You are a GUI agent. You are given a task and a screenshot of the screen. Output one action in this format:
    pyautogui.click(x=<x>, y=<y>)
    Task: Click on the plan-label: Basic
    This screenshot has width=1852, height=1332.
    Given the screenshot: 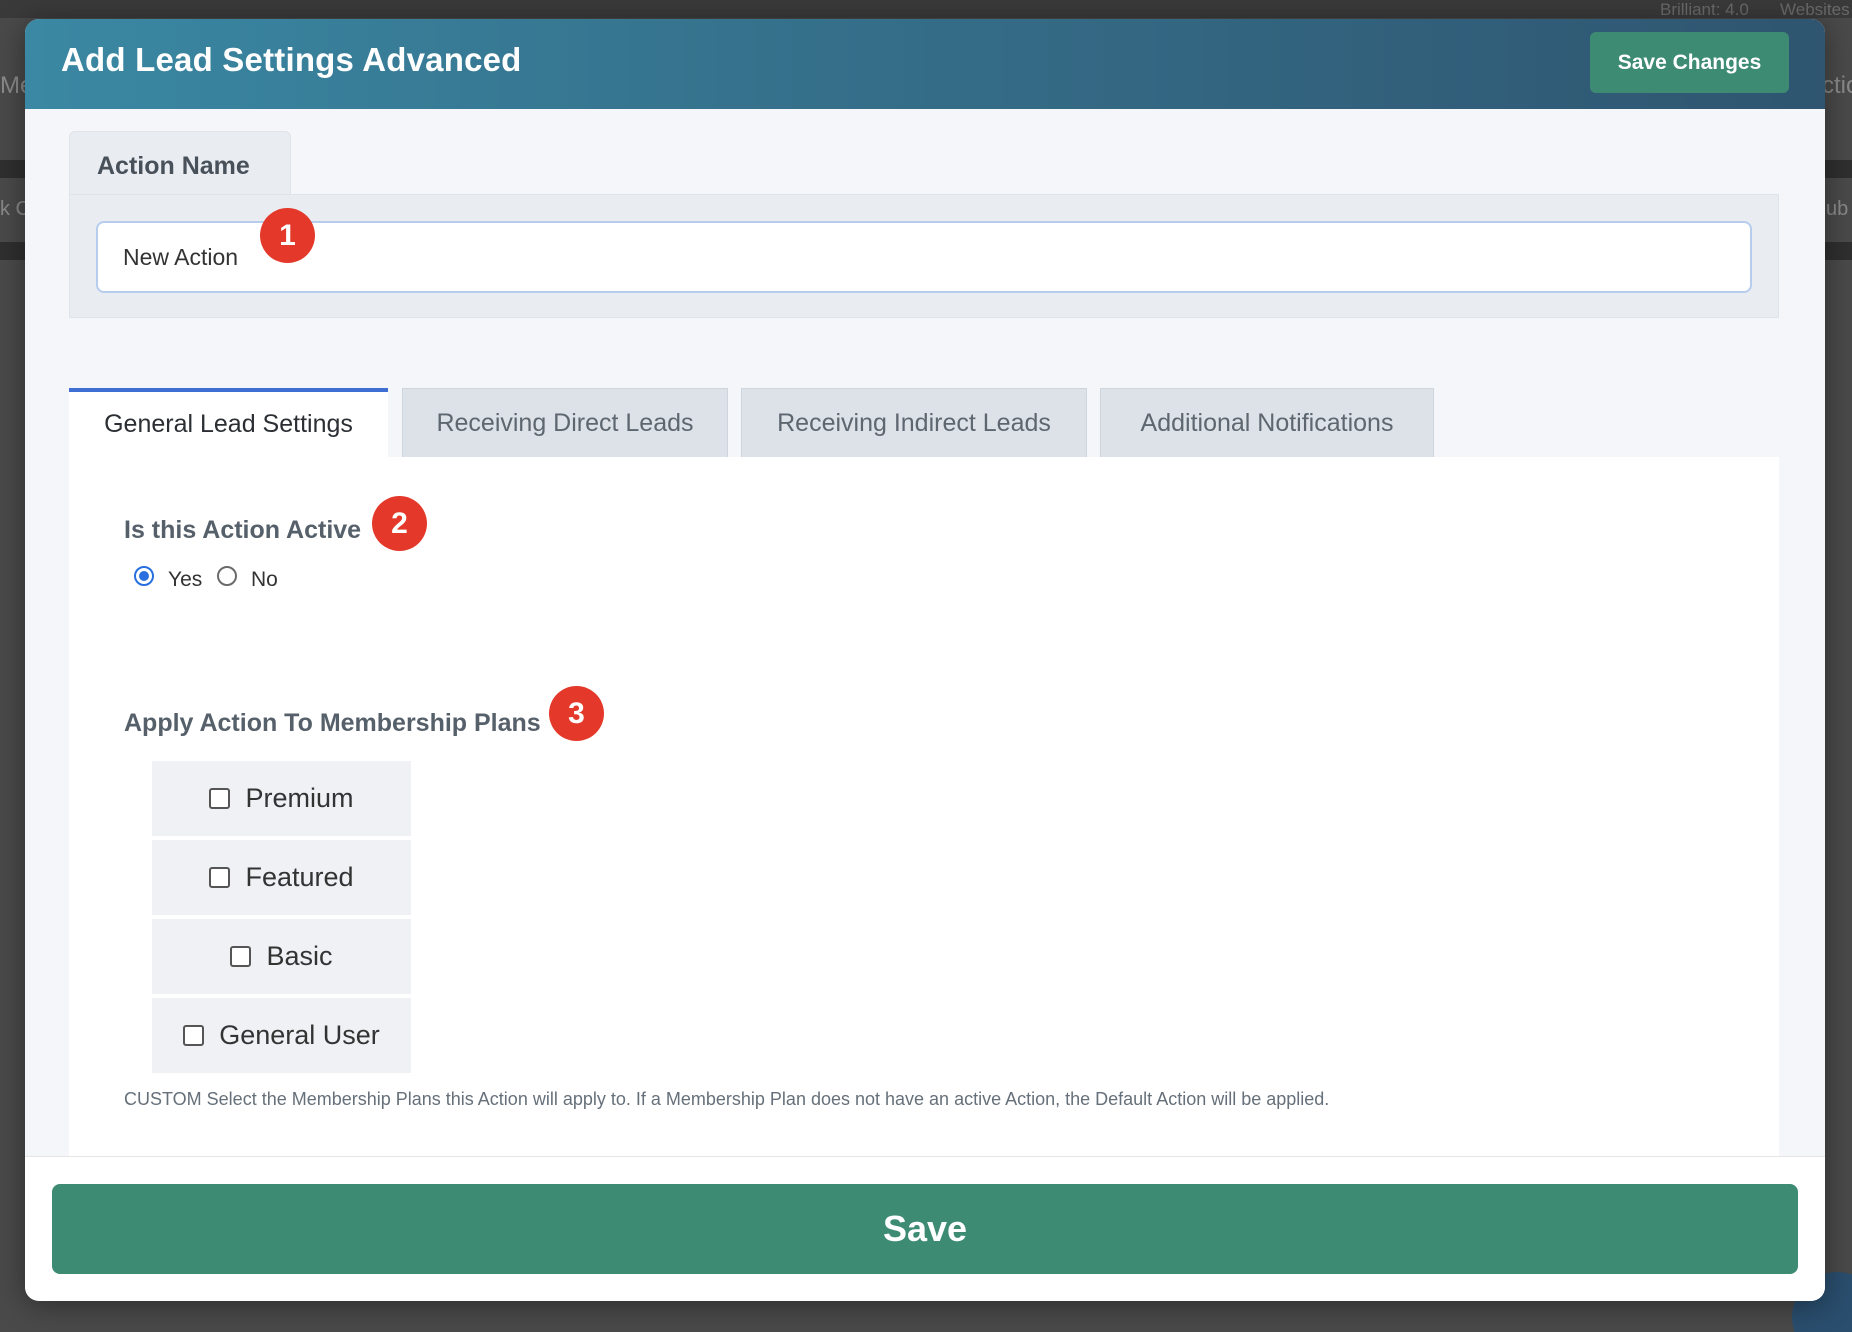 What is the action you would take?
    pyautogui.click(x=299, y=956)
    